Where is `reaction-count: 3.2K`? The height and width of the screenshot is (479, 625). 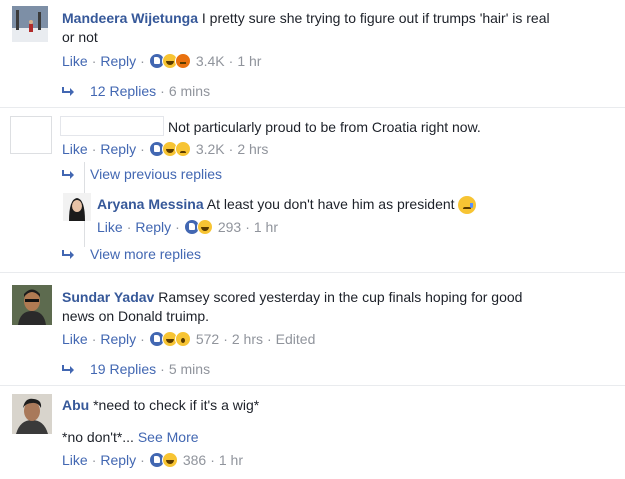 reaction-count: 3.2K is located at coordinates (210, 149).